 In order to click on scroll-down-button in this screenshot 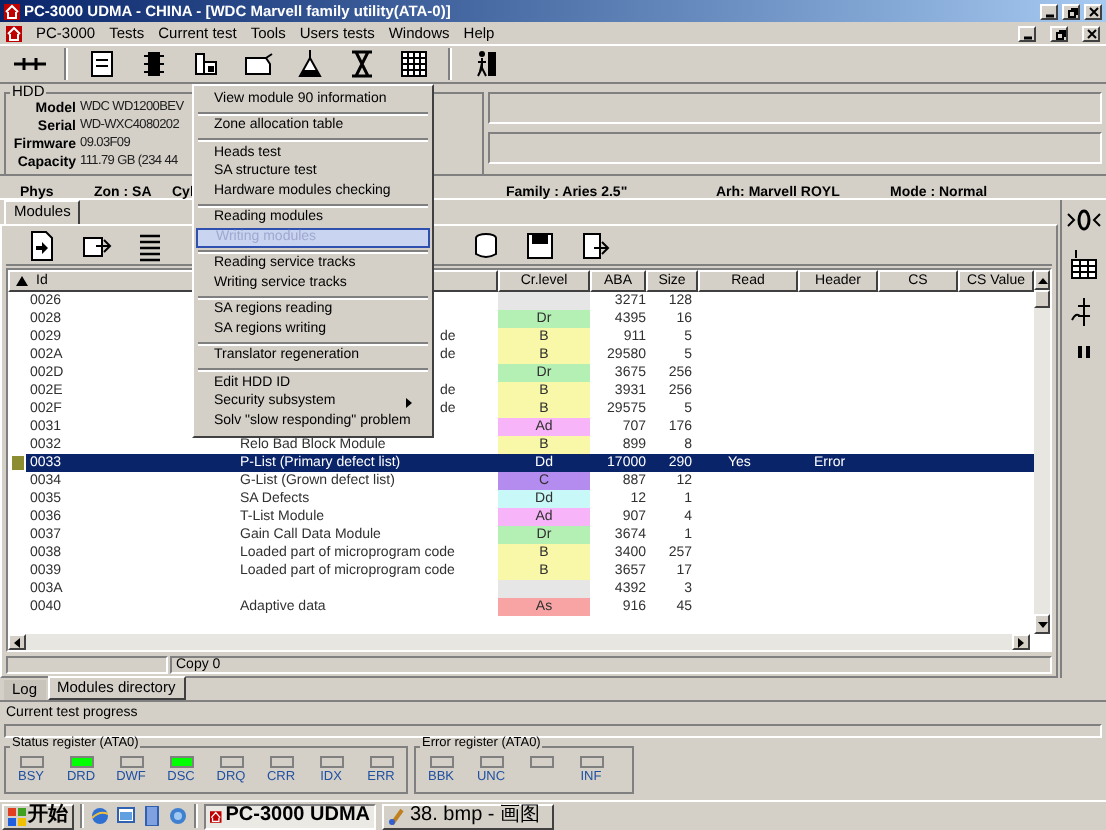, I will do `click(1042, 624)`.